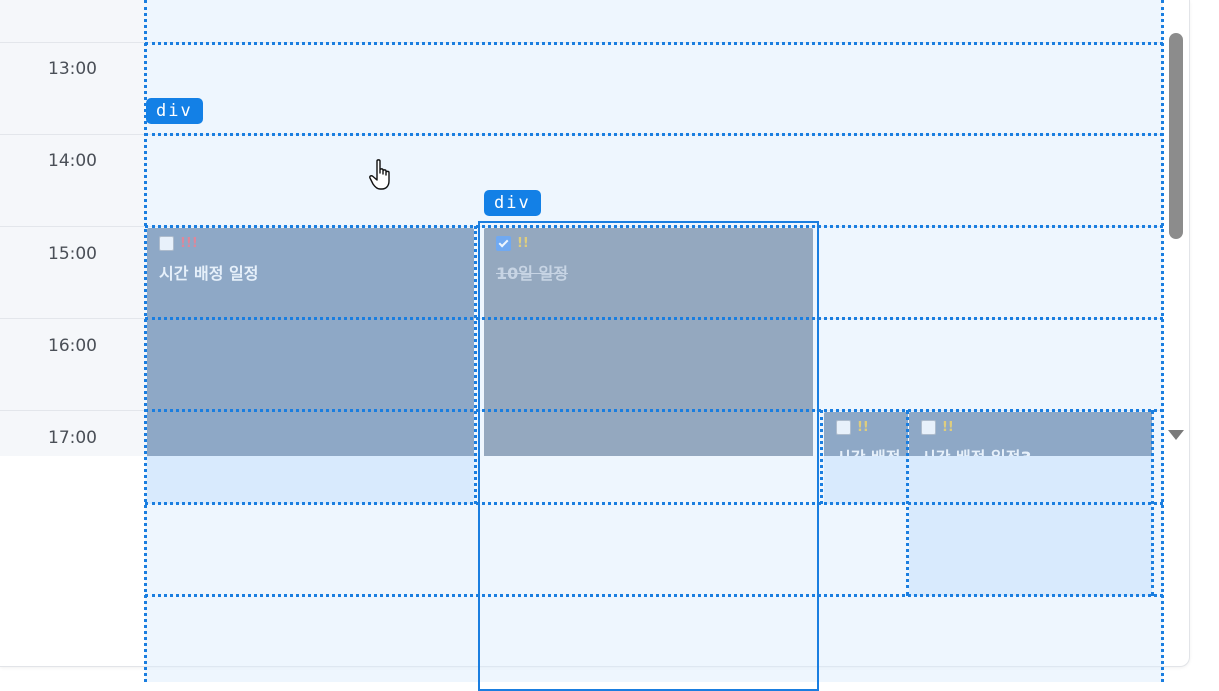 This screenshot has width=1219, height=691. What do you see at coordinates (72, 69) in the screenshot?
I see `hour-label: 13:00` at bounding box center [72, 69].